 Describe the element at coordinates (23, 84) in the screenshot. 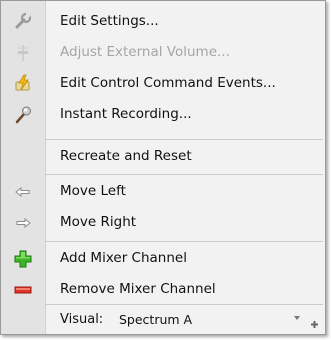

I see `lightning-icon` at that location.